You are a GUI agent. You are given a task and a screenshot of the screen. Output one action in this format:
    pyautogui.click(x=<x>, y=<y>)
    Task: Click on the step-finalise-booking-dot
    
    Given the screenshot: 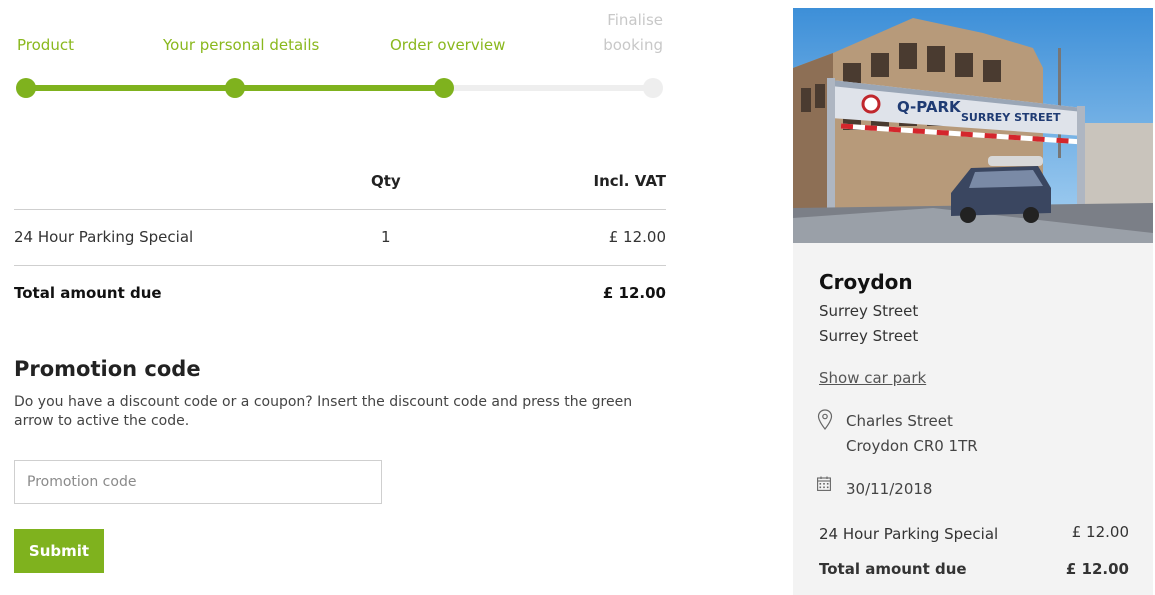 What is the action you would take?
    pyautogui.click(x=653, y=88)
    